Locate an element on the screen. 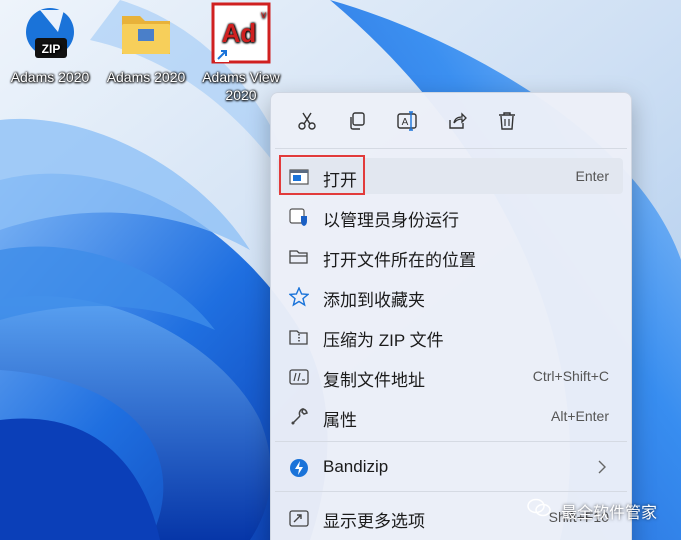 The image size is (681, 540). menu-item-label: 以管理员身份运行 is located at coordinates (391, 220).